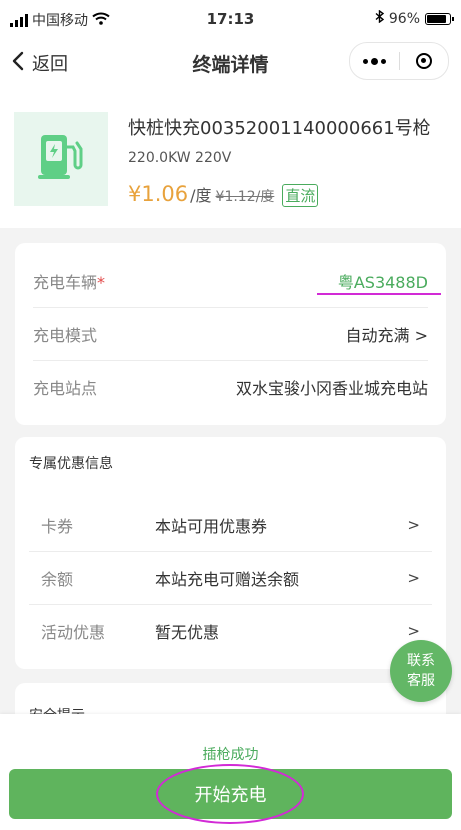  I want to click on original-price: ¥1.12/度, so click(245, 197).